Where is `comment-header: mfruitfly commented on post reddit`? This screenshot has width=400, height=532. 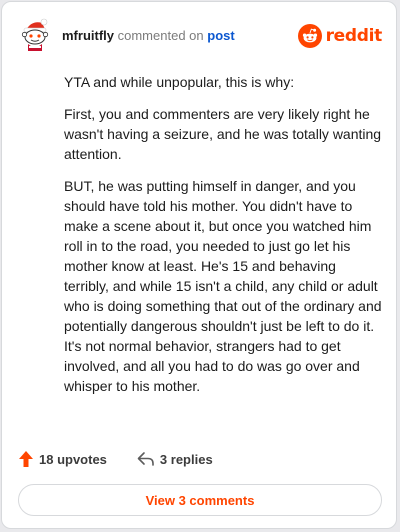 comment-header: mfruitfly commented on post reddit is located at coordinates (200, 35).